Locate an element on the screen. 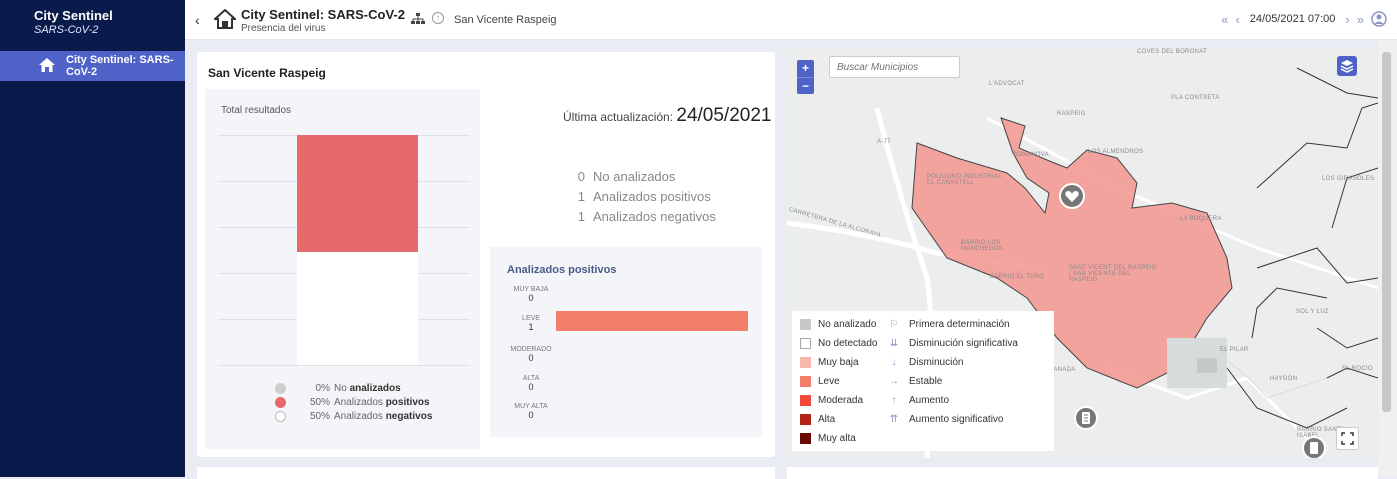 Image resolution: width=1397 pixels, height=479 pixels. layers-icon is located at coordinates (1347, 66).